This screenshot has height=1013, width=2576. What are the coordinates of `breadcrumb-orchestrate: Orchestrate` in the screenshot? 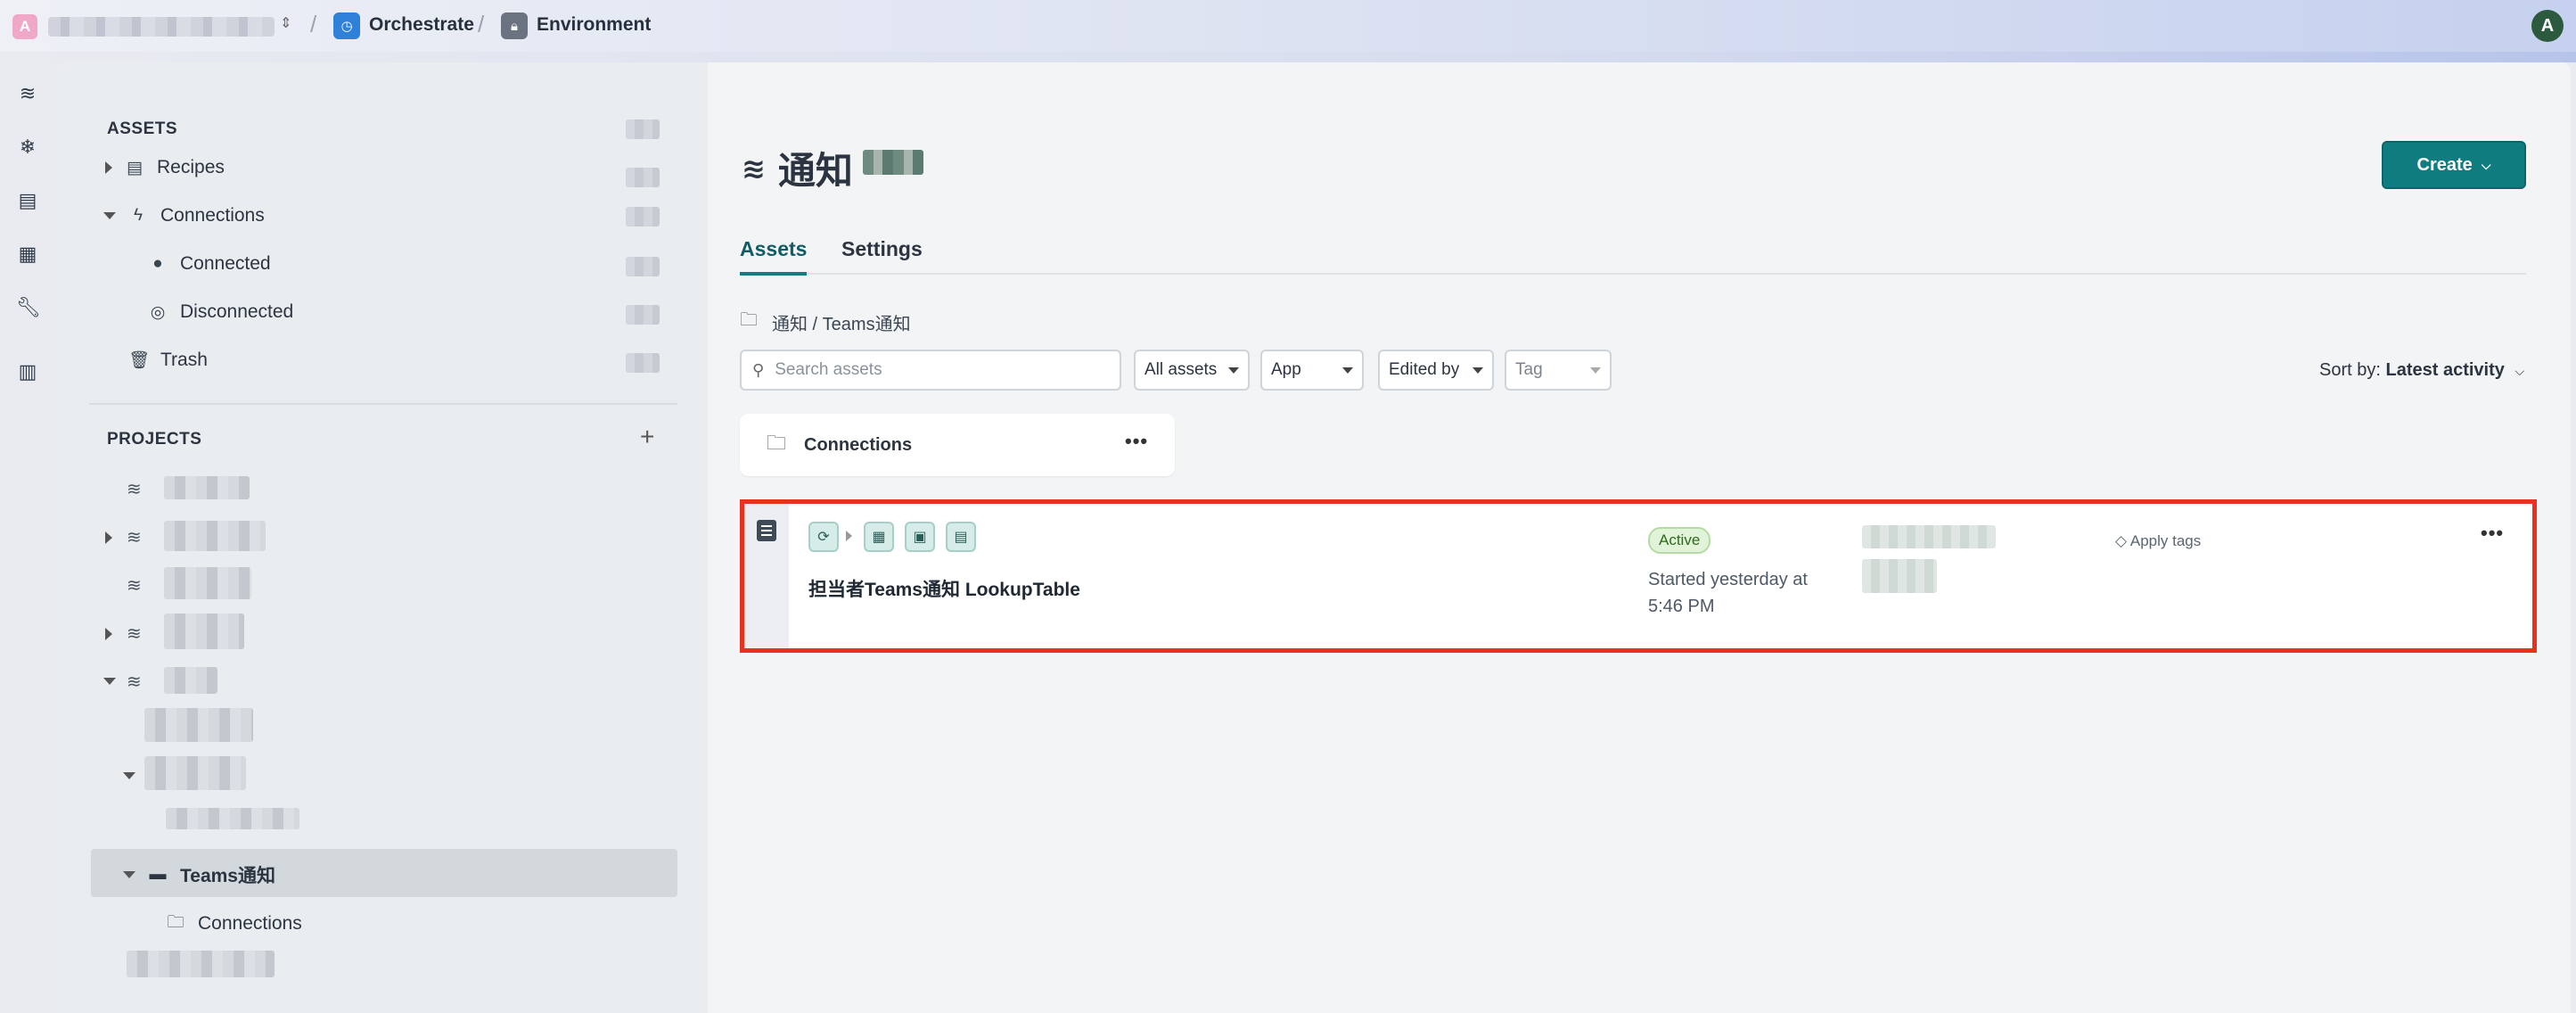 It's located at (422, 25).